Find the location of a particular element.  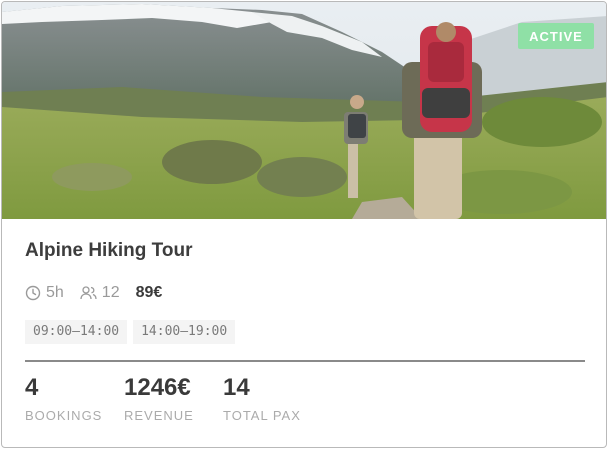

time-slot: 09:00–14:00 is located at coordinates (76, 332).